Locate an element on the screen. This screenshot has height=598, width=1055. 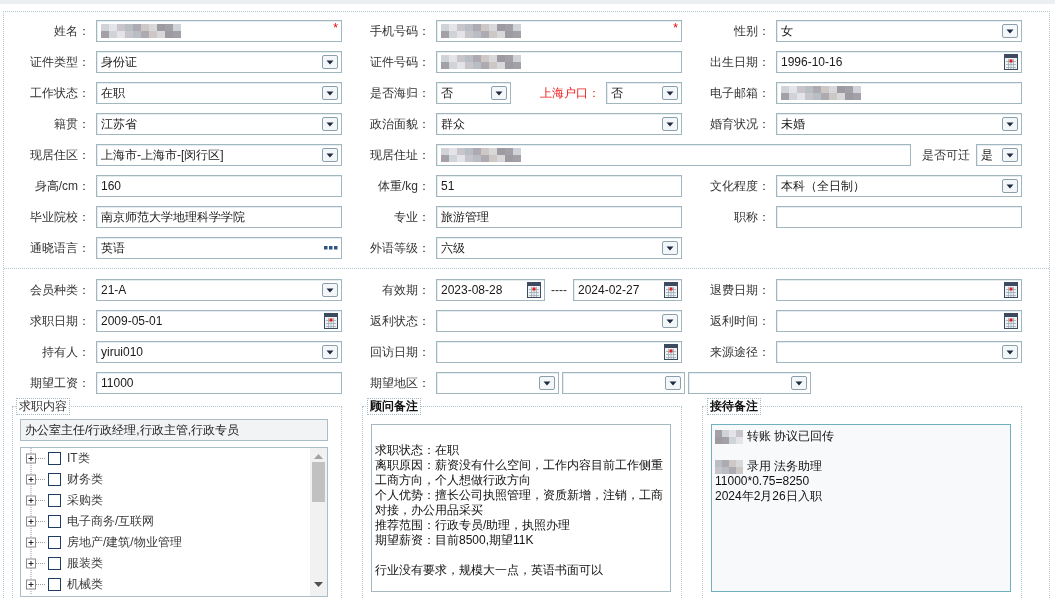
field-label: 证件号码： is located at coordinates (399, 62).